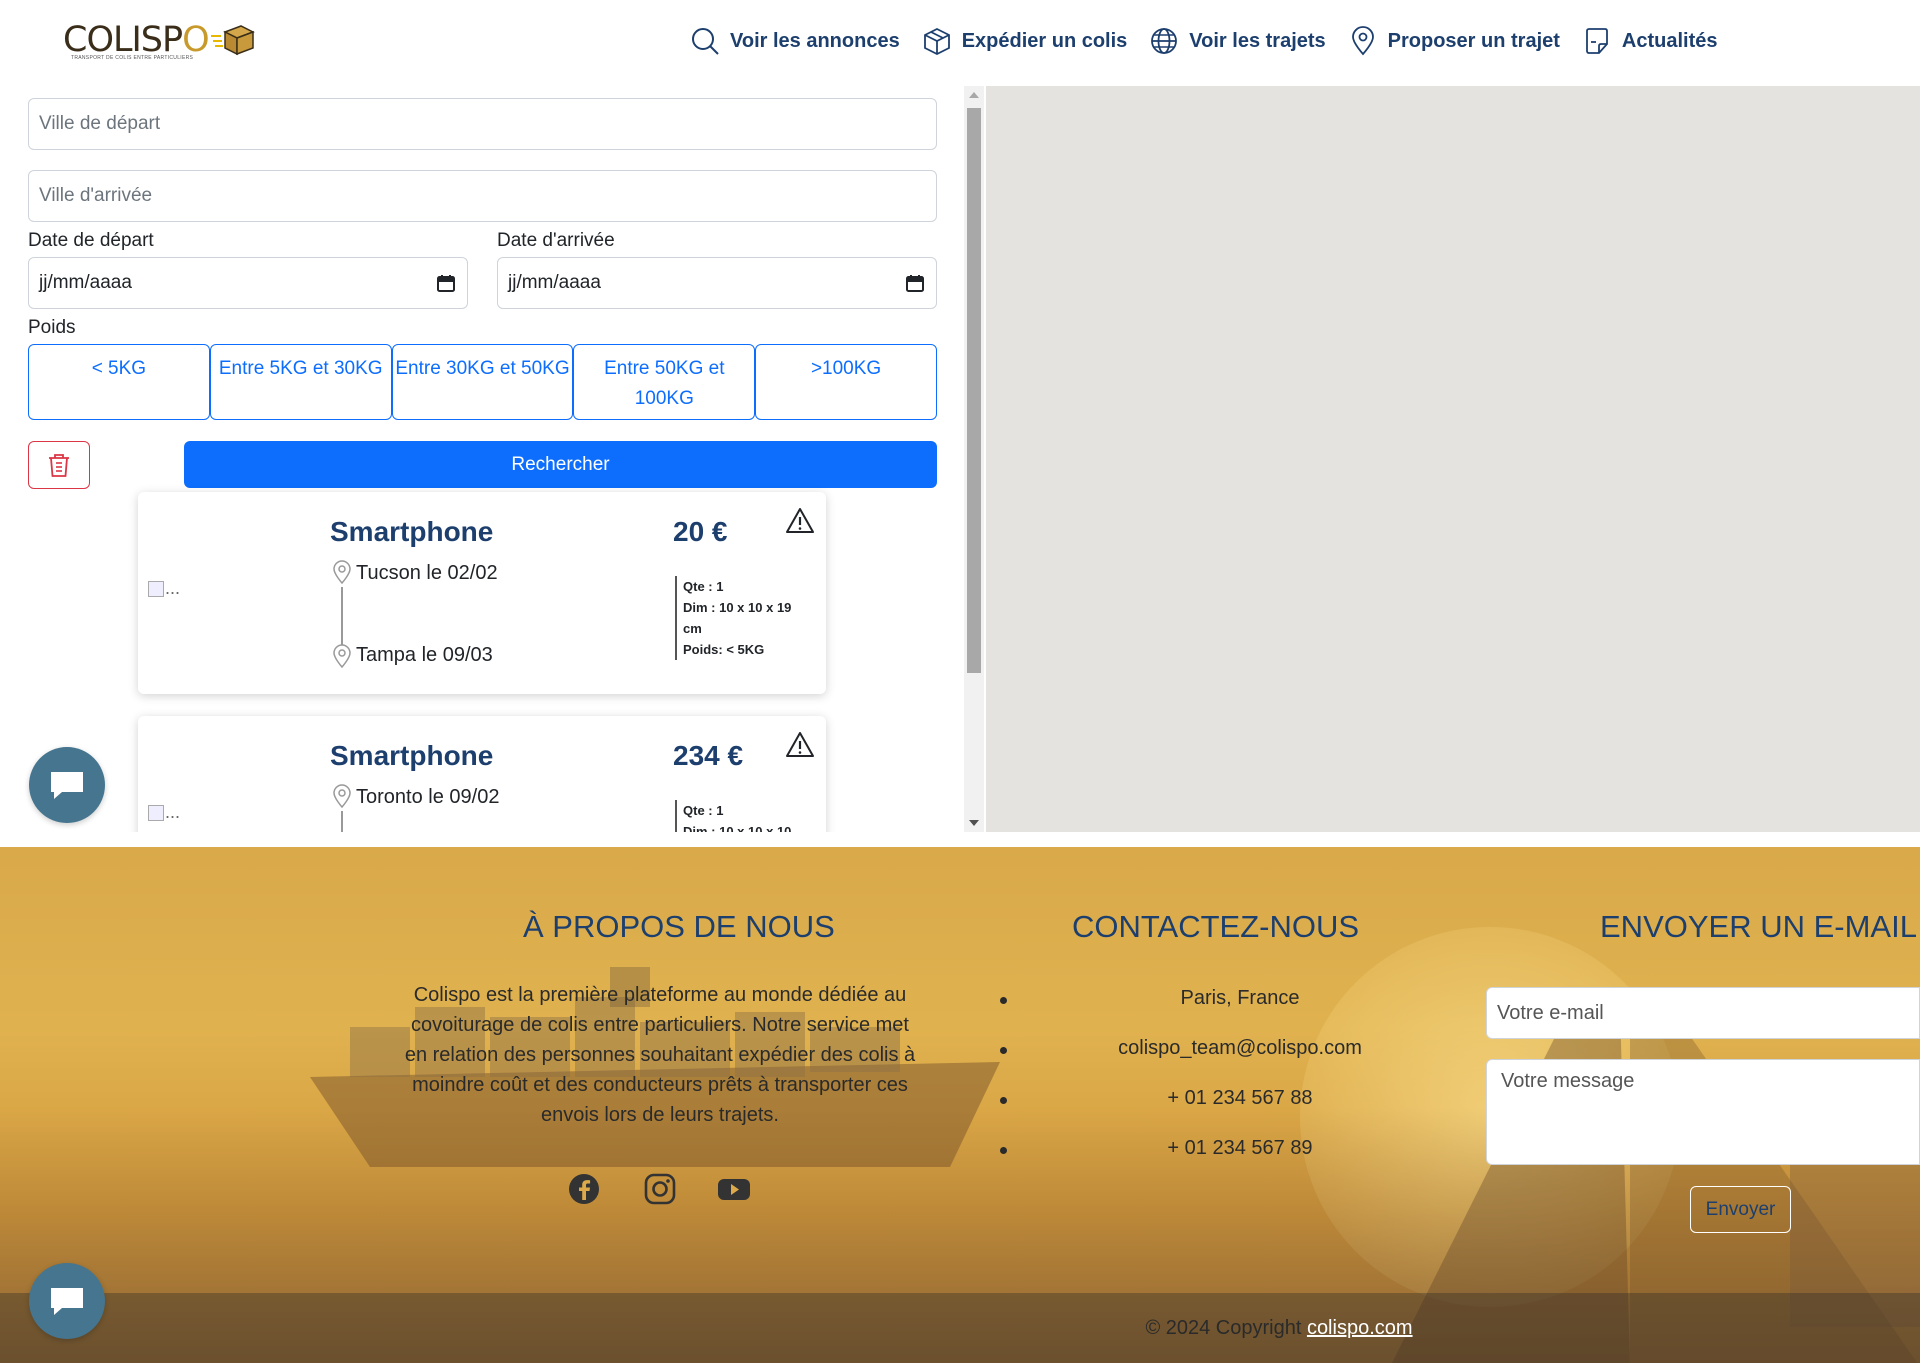  I want to click on scroll-thumb, so click(974, 390).